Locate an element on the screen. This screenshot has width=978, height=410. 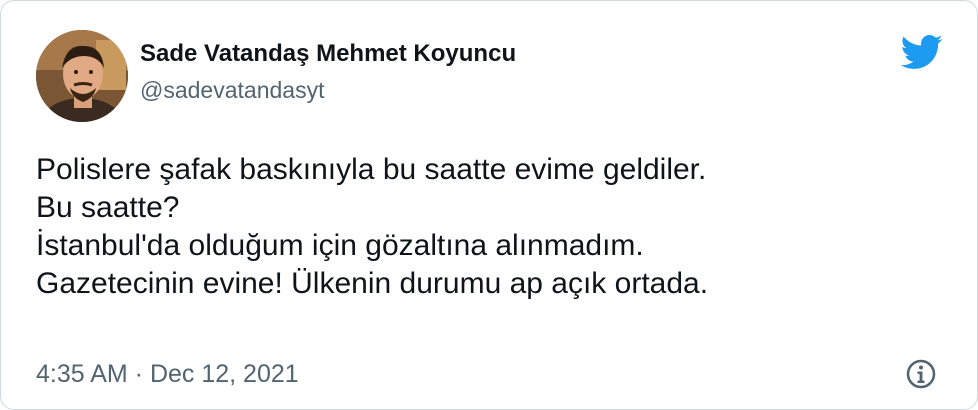
tweet-time: 4:35 AM is located at coordinates (82, 374).